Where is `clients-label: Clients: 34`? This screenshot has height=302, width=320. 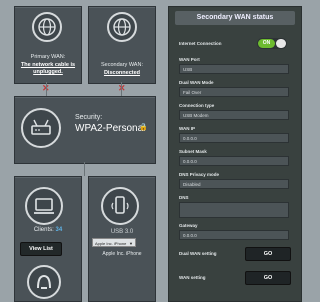 clients-label: Clients: 34 is located at coordinates (48, 230).